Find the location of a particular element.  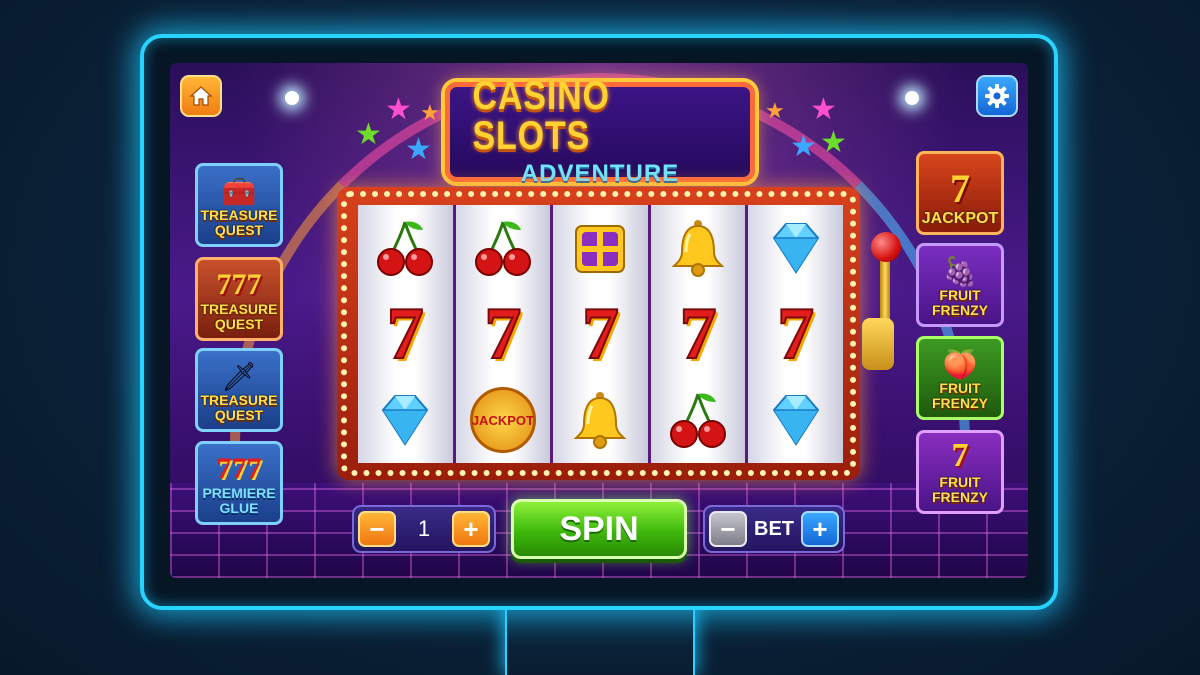

tile-label: PREMIERE is located at coordinates (239, 493).